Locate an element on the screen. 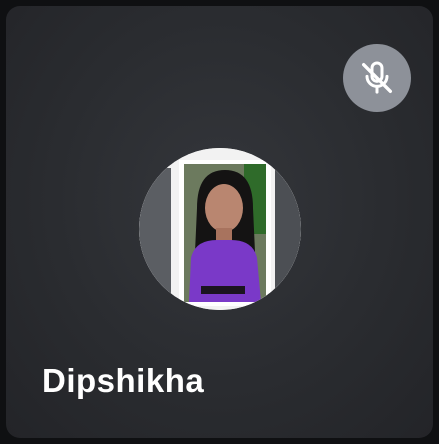 This screenshot has width=439, height=444. profile-photo is located at coordinates (220, 229).